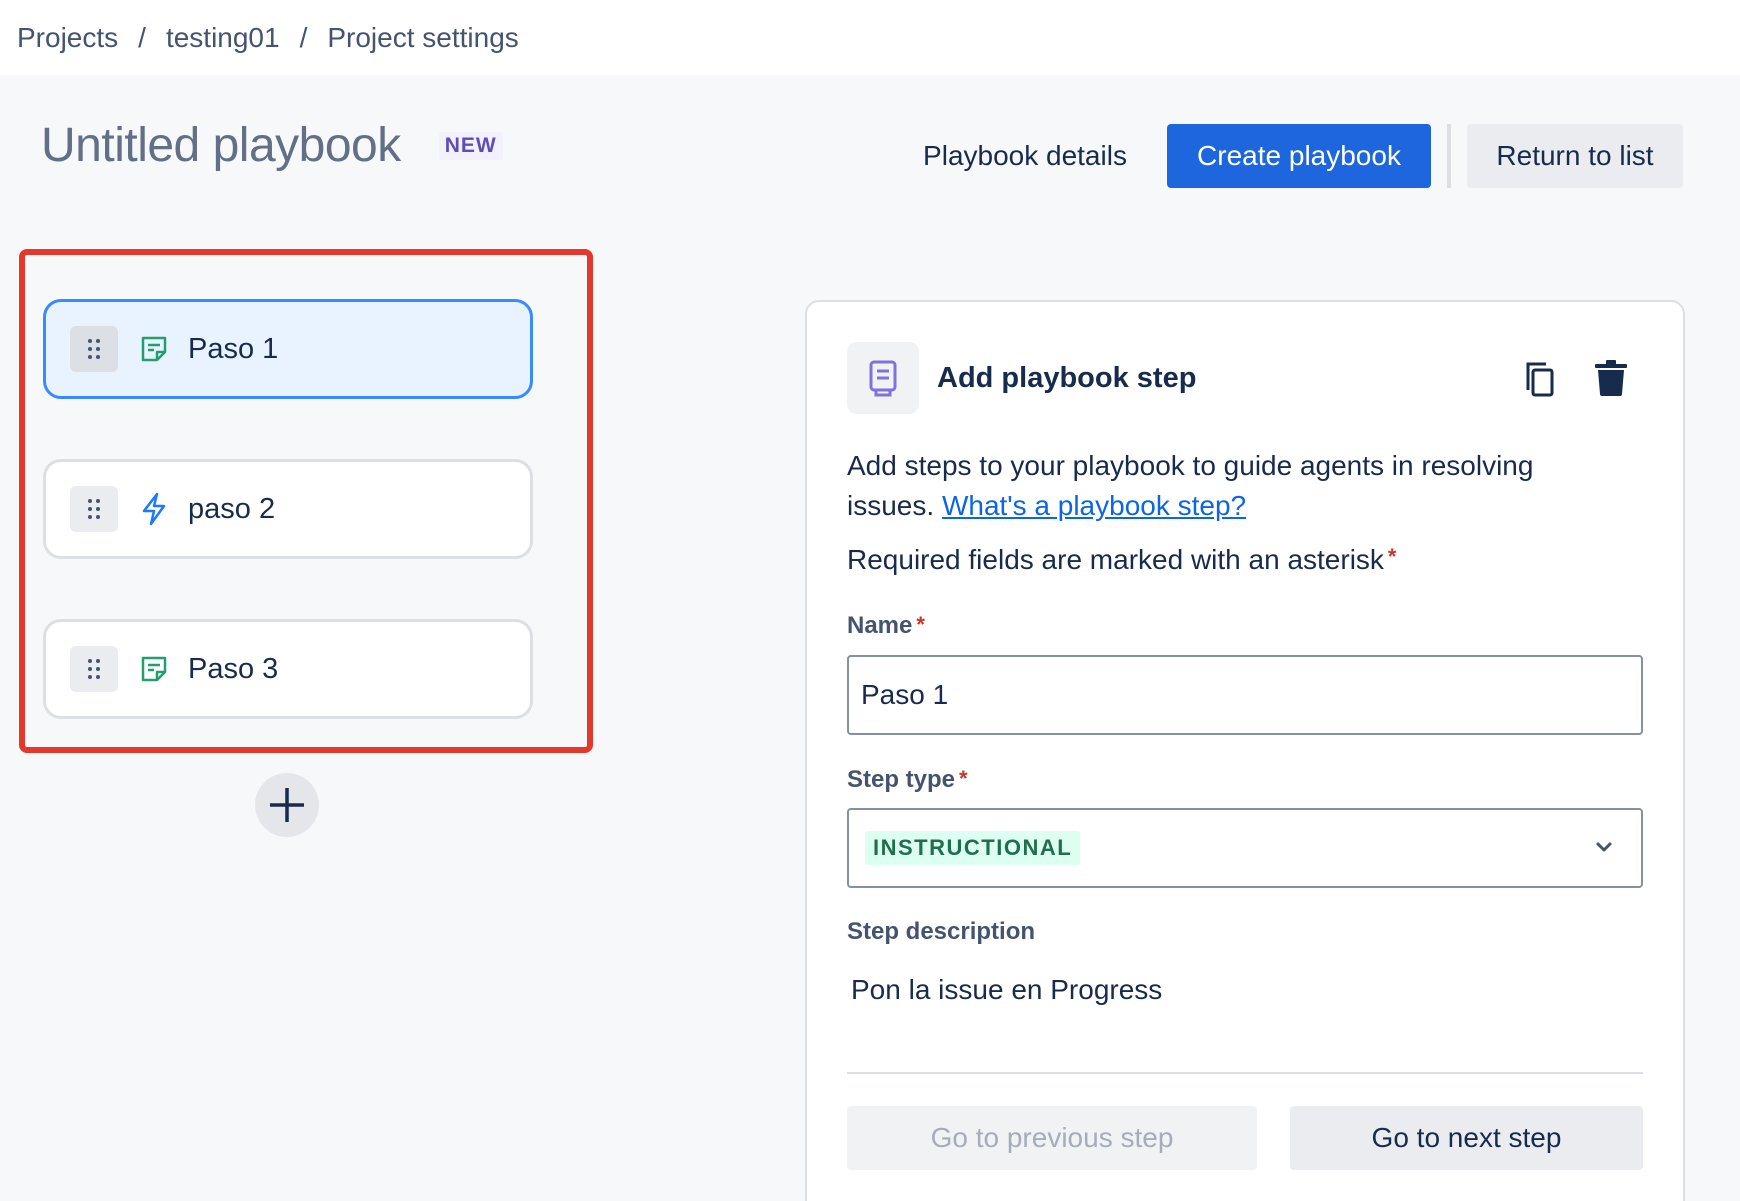 This screenshot has height=1201, width=1740. Describe the element at coordinates (1299, 156) in the screenshot. I see `create-playbook-button: Create playbook` at that location.